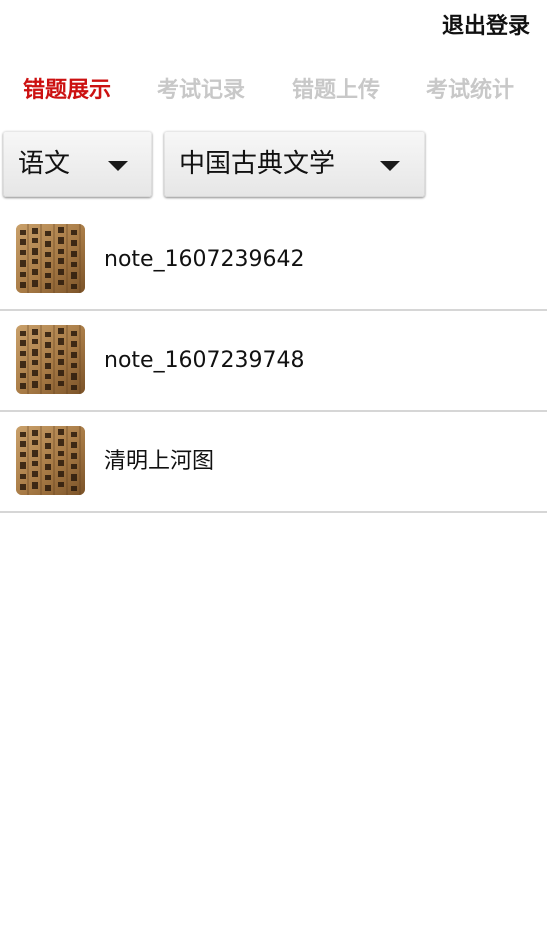  I want to click on list-item: 清明上河图, so click(273, 462).